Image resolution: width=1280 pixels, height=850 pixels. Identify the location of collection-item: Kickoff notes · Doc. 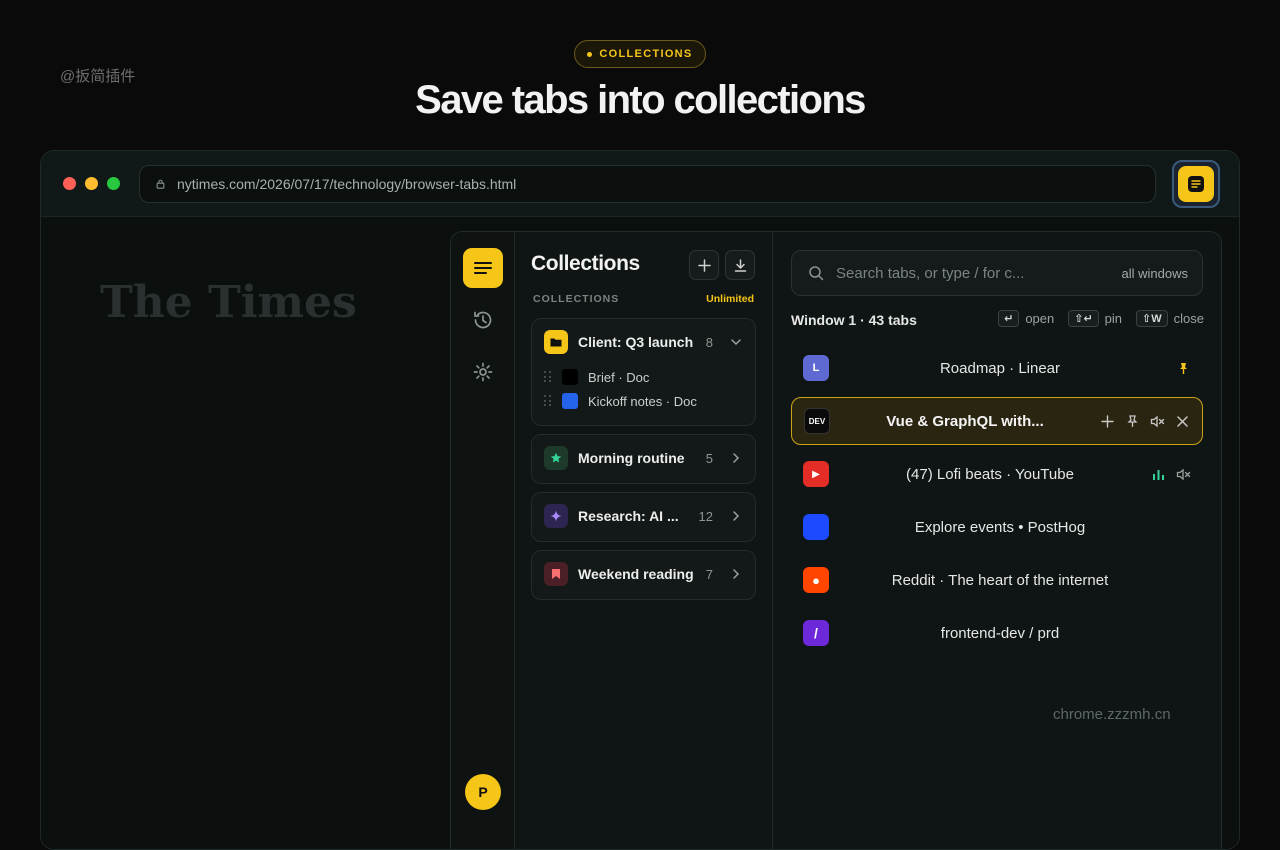
(643, 401).